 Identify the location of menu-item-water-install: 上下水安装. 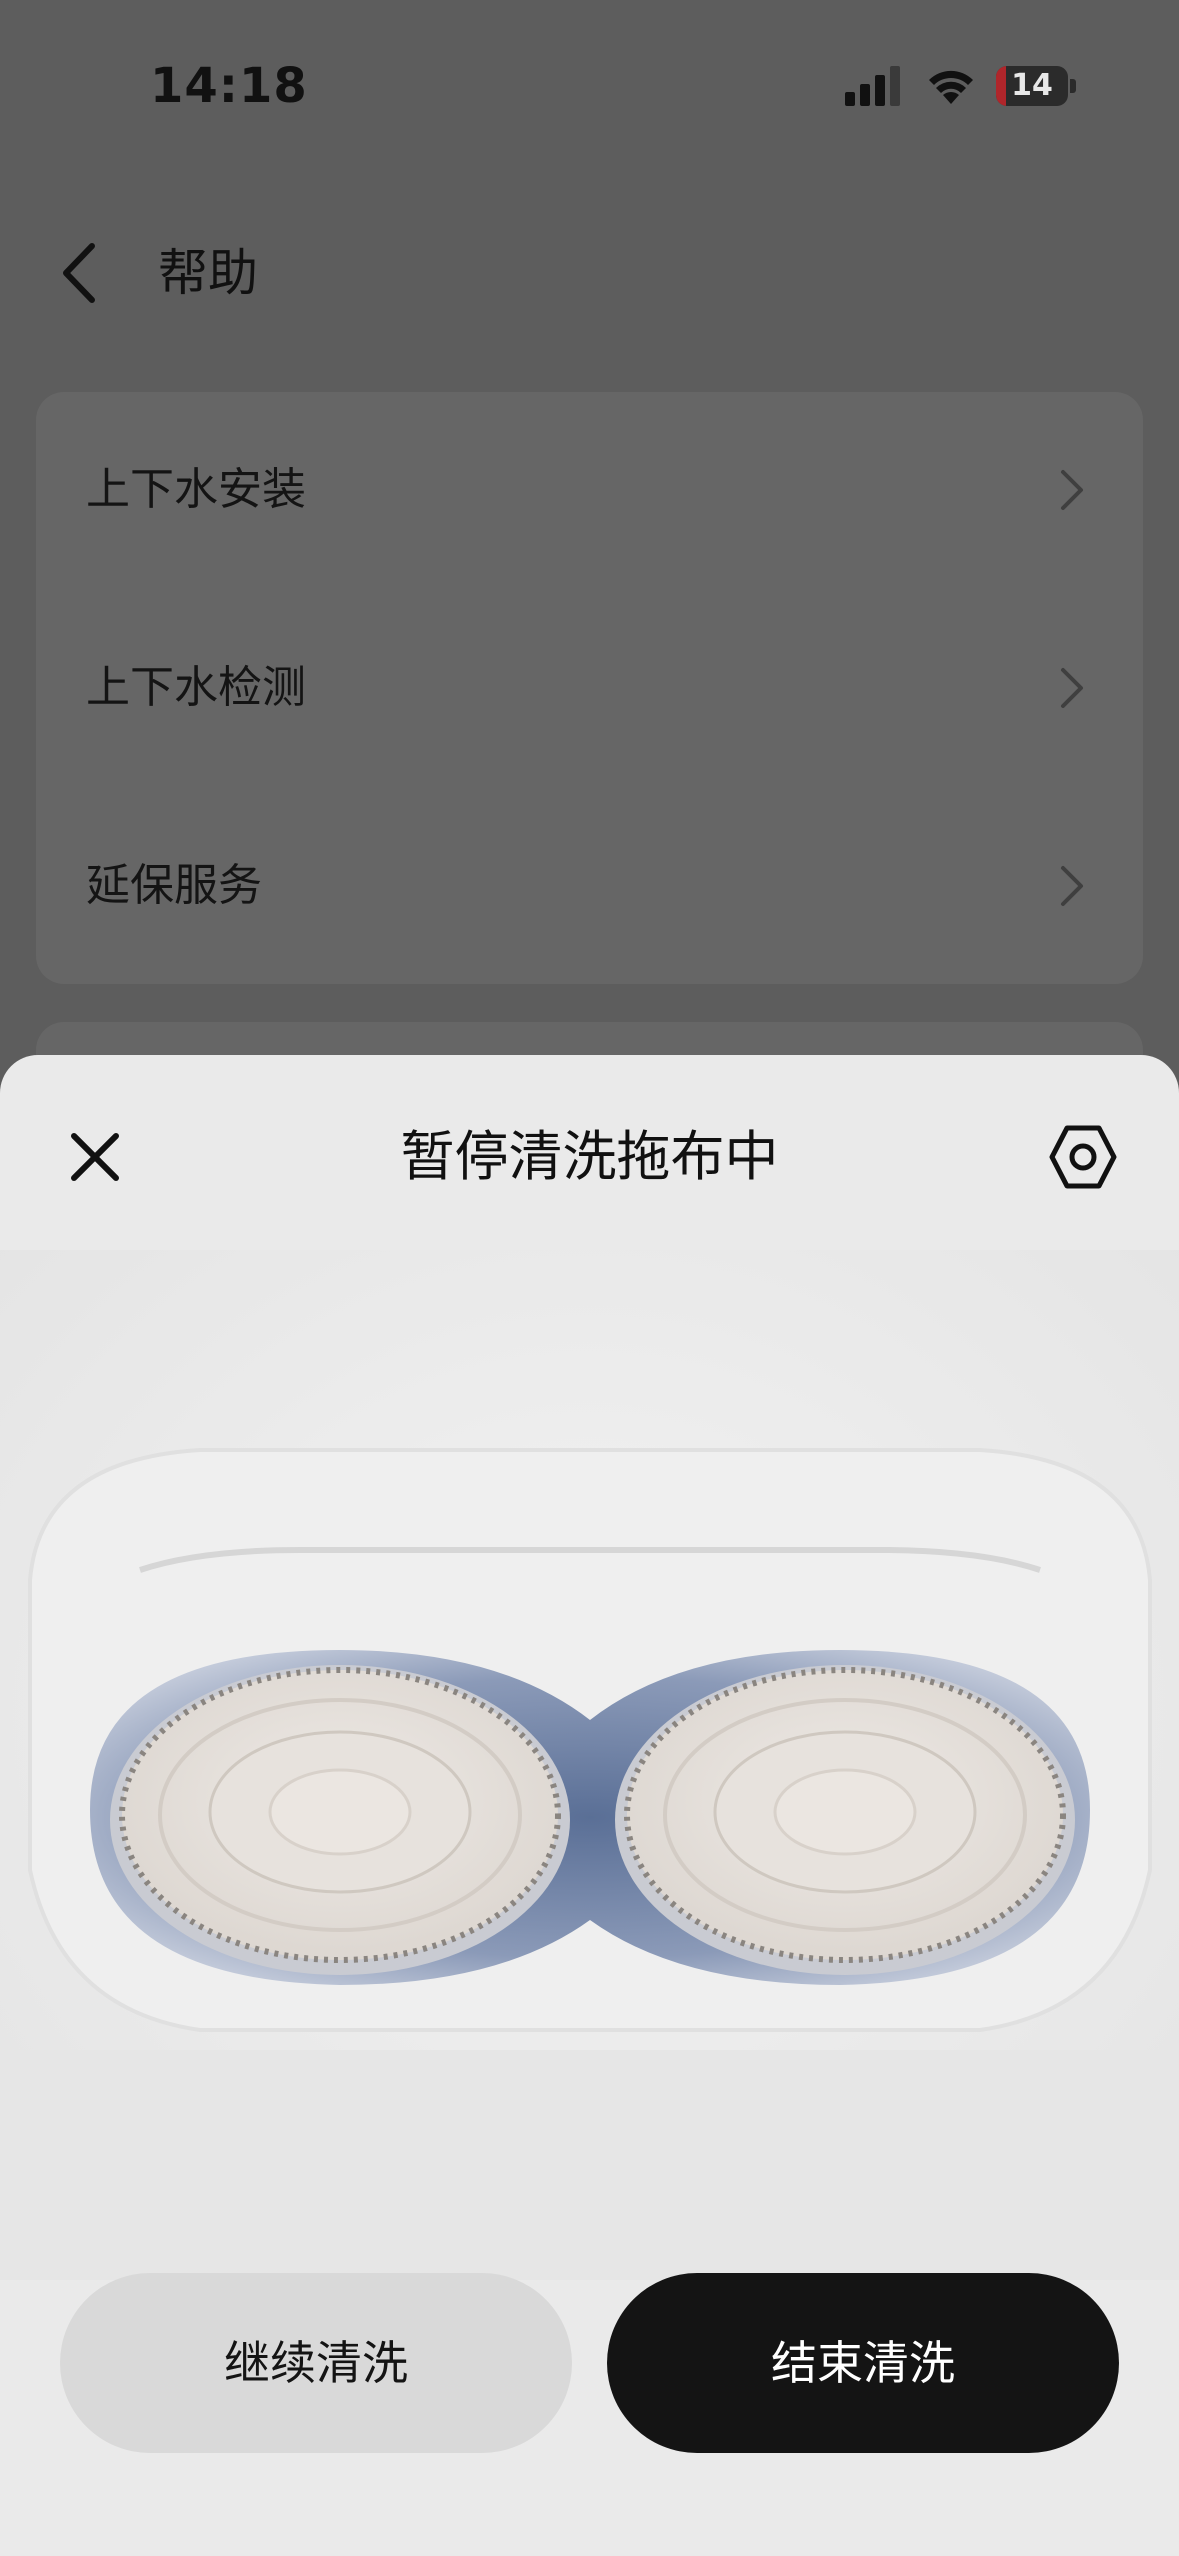
(589, 490).